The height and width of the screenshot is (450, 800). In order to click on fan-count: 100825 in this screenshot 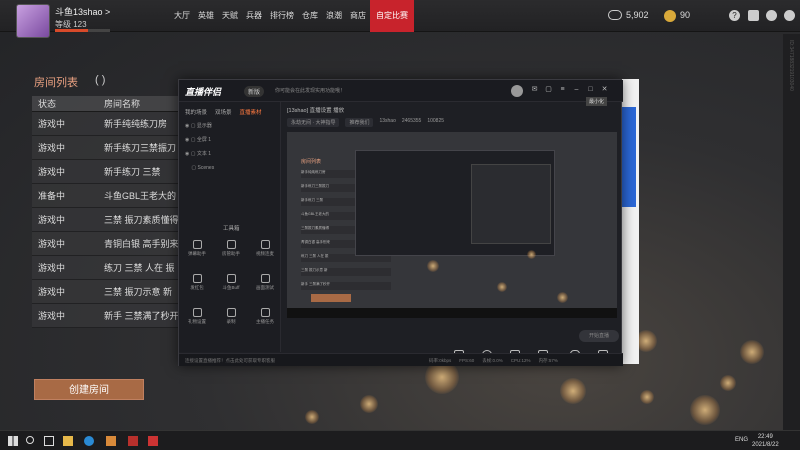, I will do `click(436, 121)`.